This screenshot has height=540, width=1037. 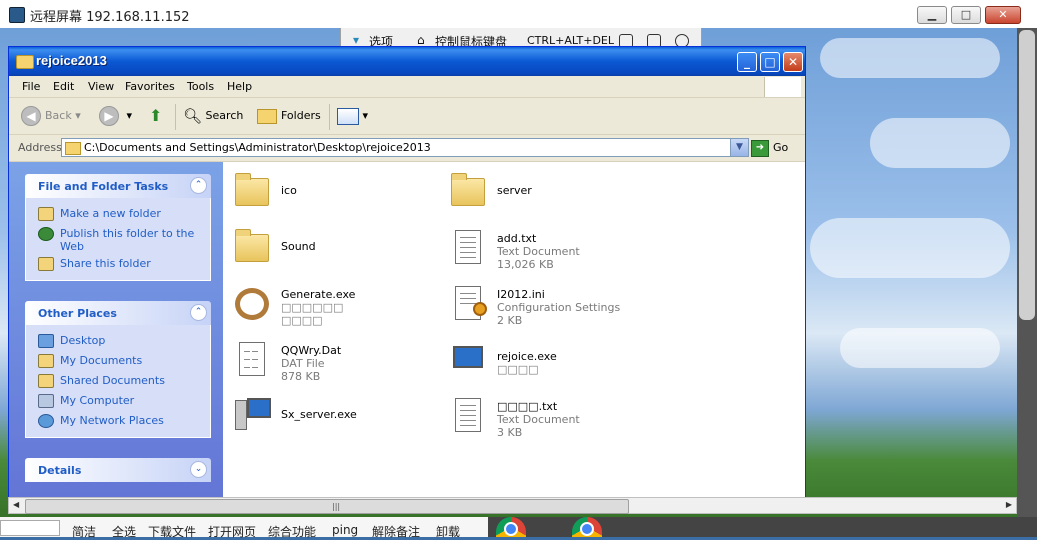 I want to click on remote-monitor-icon, so click(x=468, y=357).